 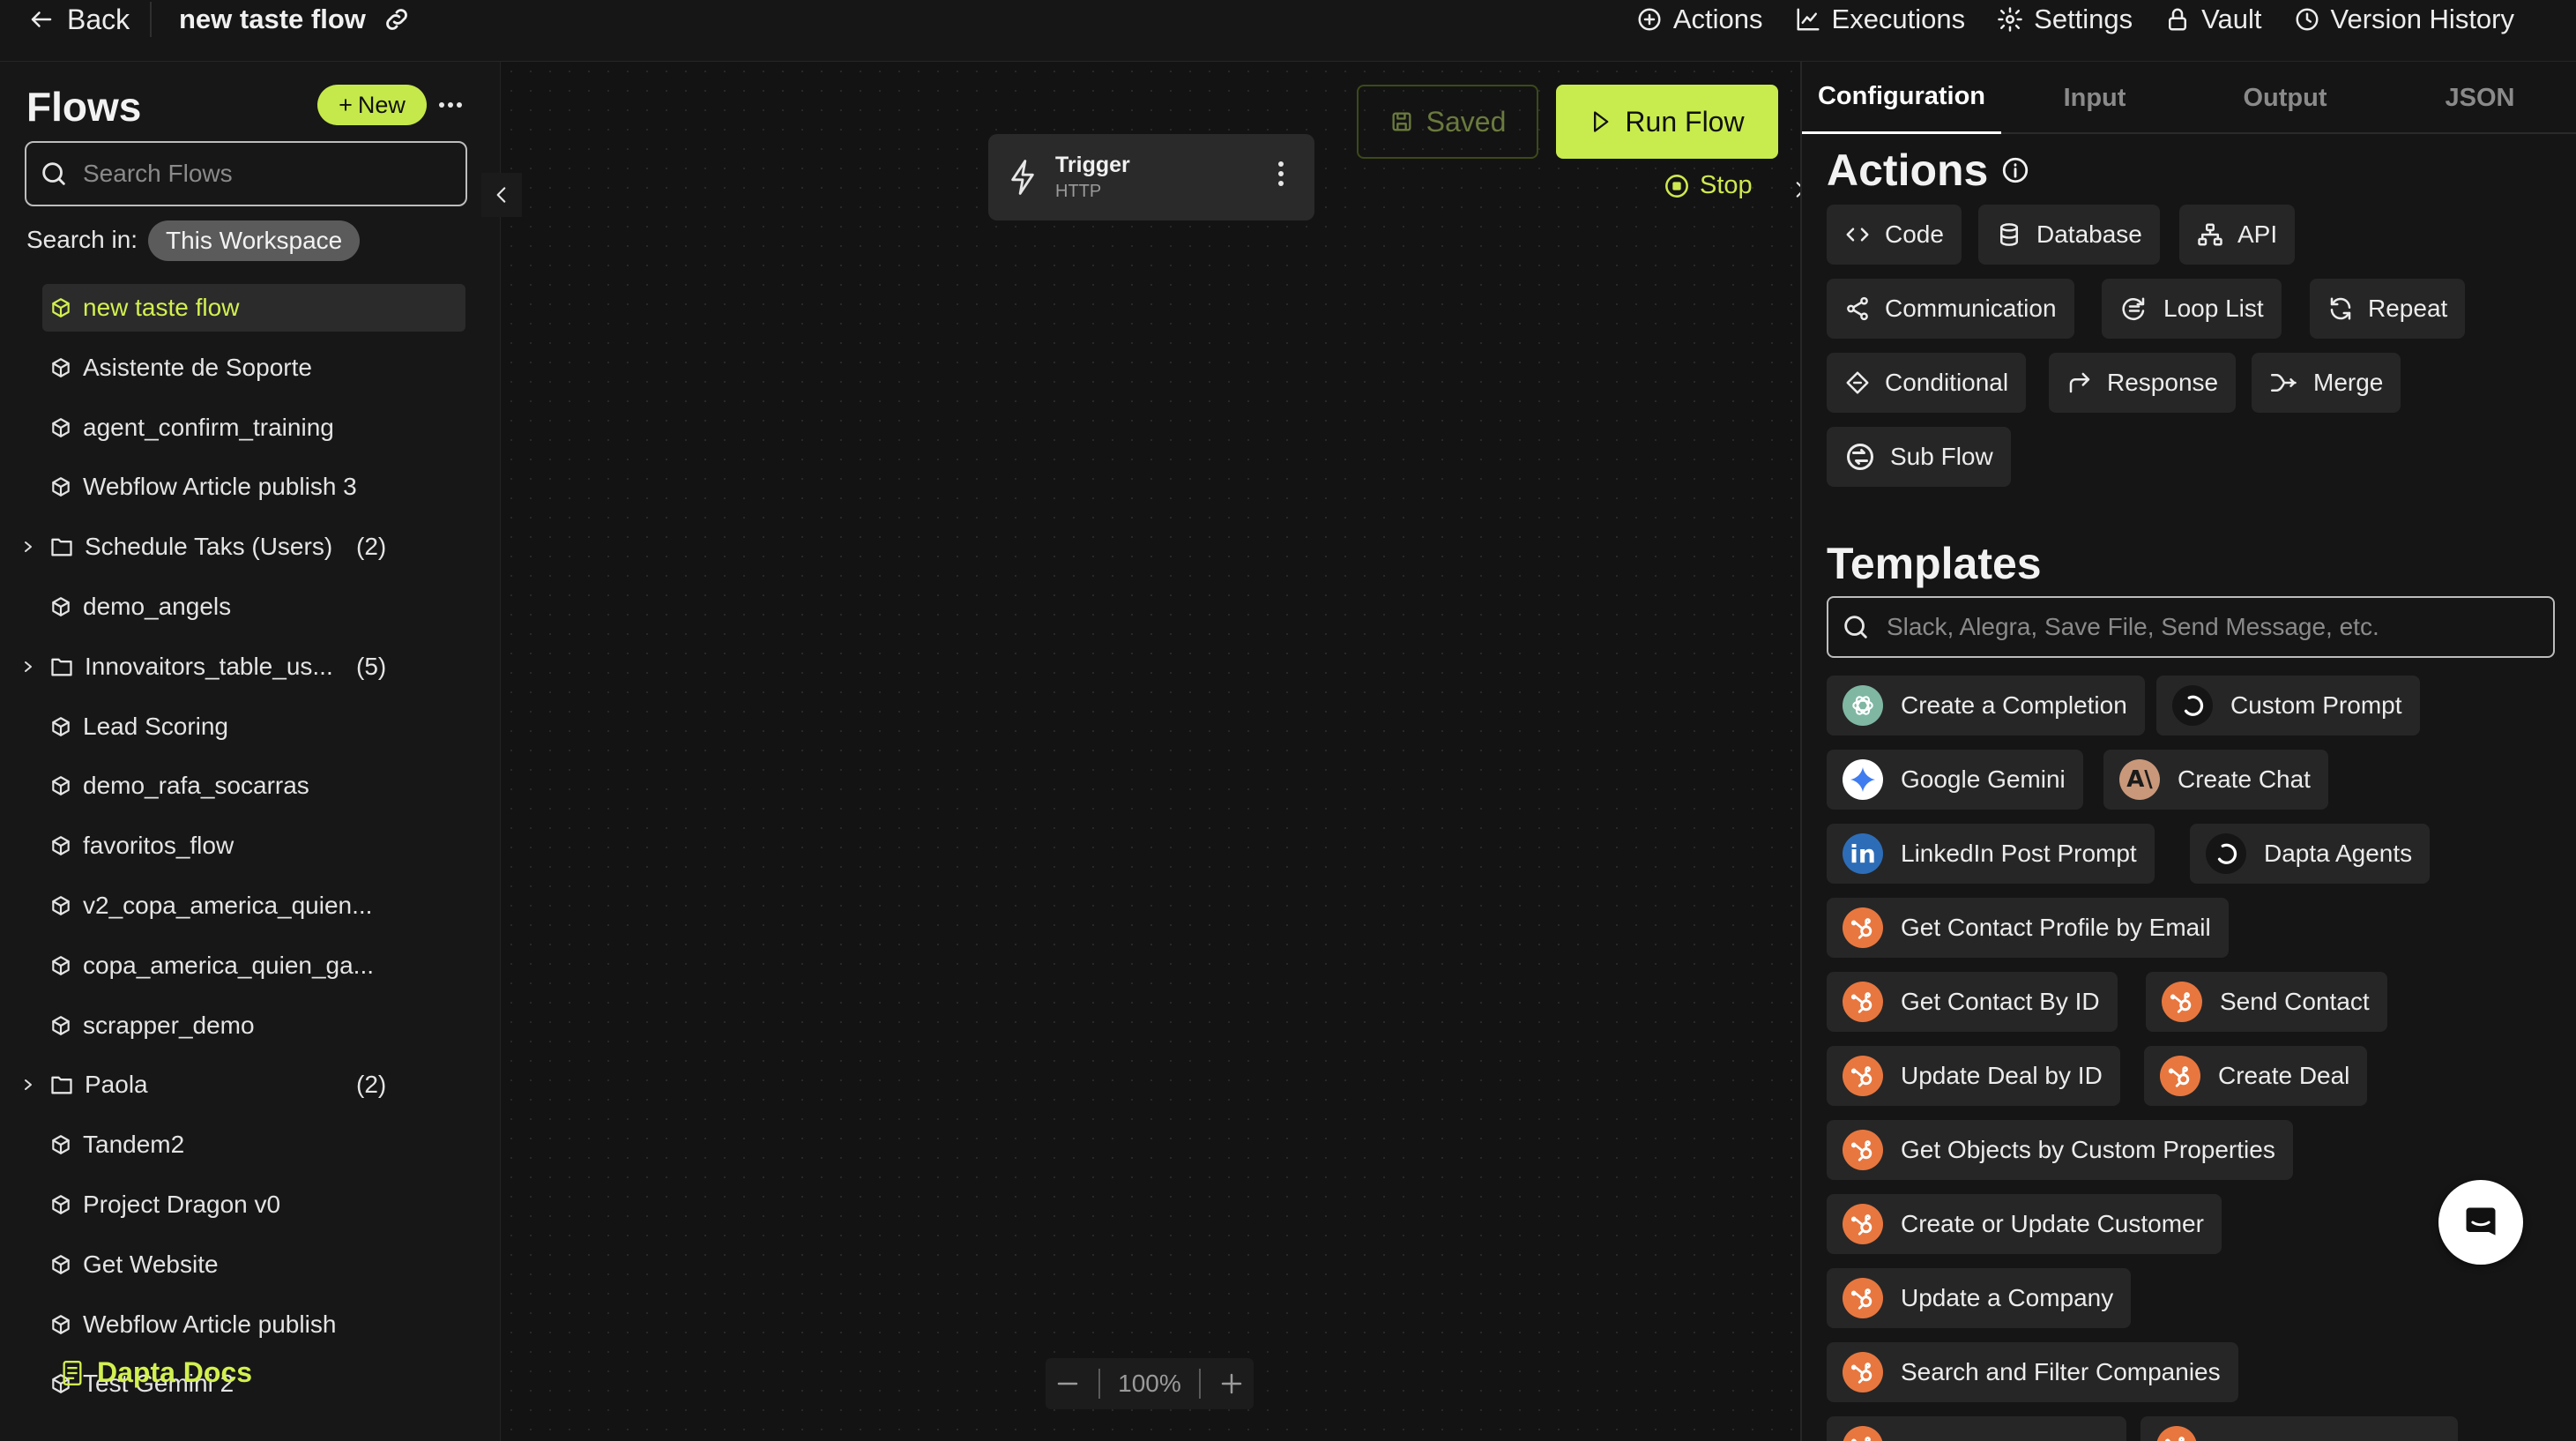 I want to click on folder-count: (2), so click(x=371, y=1085).